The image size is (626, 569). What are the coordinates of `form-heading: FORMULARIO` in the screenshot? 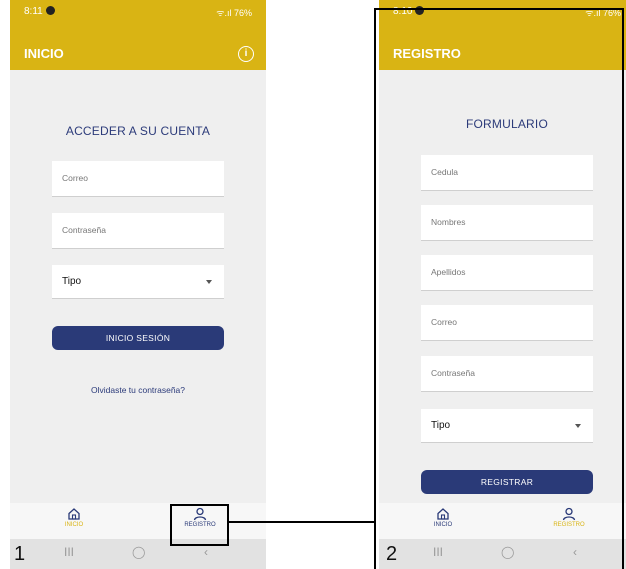 It's located at (506, 124).